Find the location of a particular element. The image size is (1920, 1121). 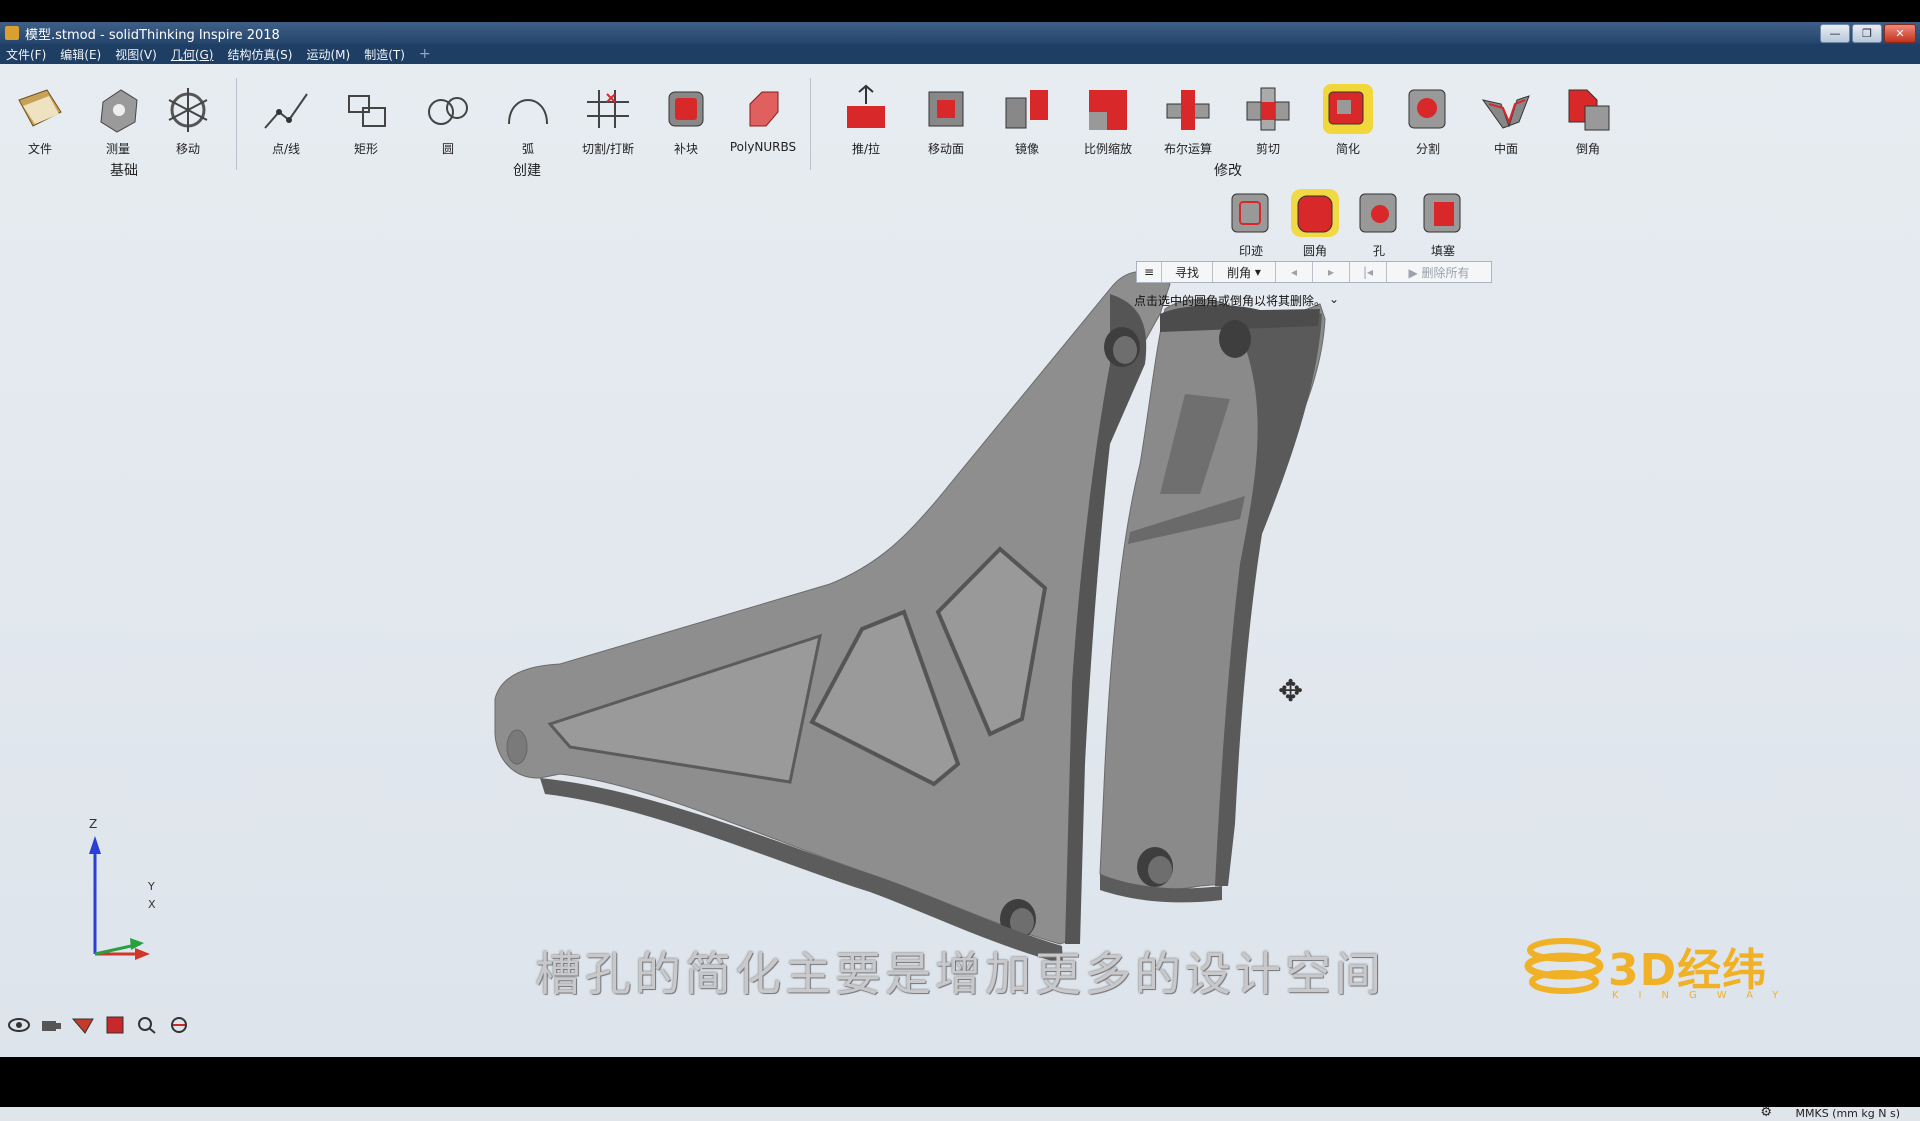

menu-edit: 编辑(E) is located at coordinates (80, 54).